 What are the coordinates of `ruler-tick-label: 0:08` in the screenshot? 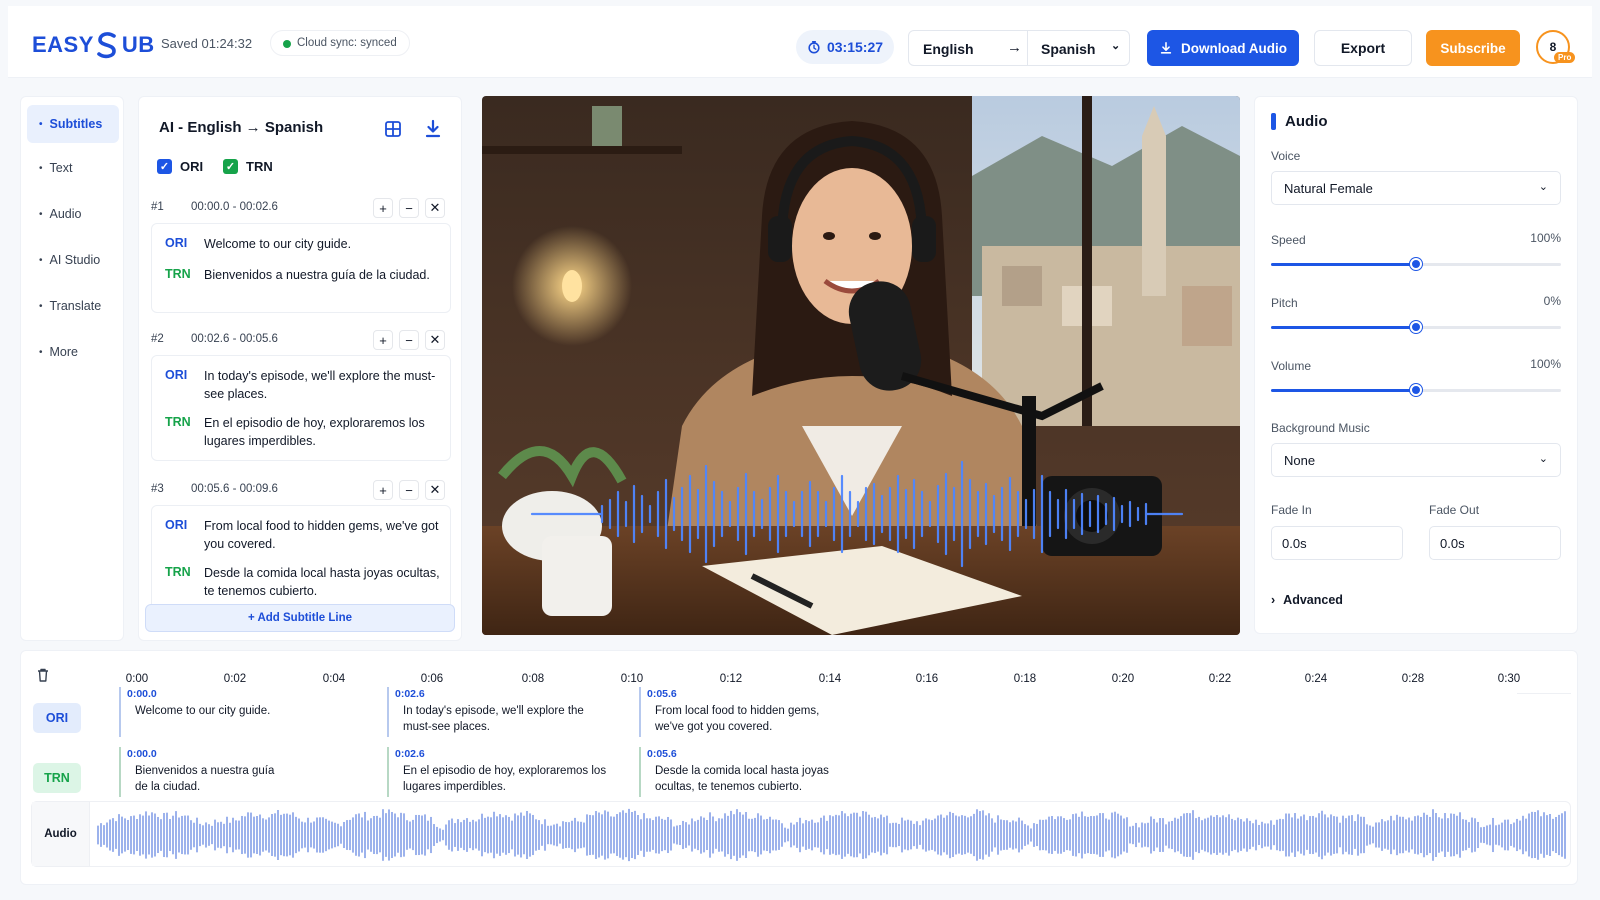 It's located at (533, 679).